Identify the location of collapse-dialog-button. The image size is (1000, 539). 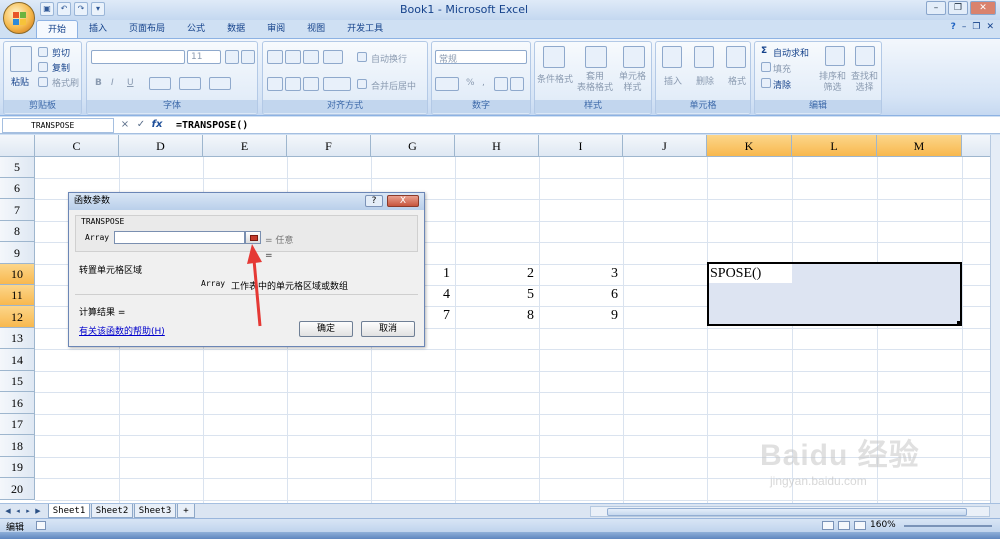
(253, 237).